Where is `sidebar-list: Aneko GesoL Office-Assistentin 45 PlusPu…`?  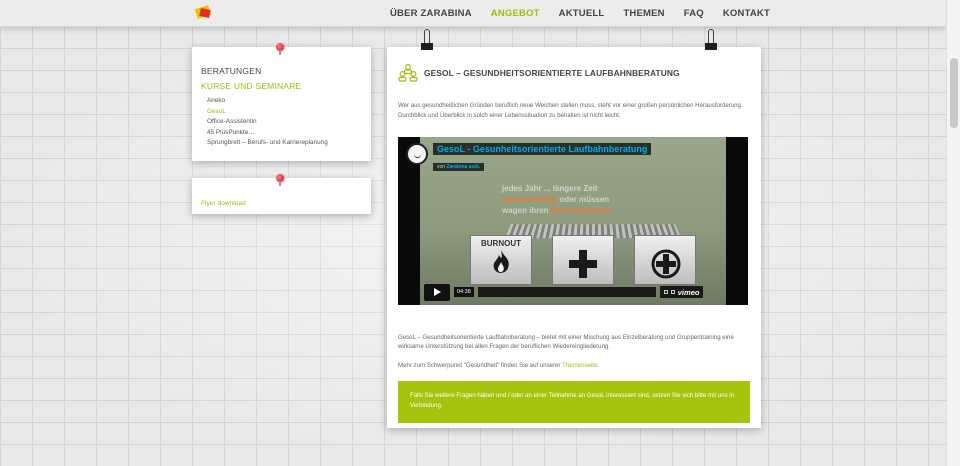 sidebar-list: Aneko GesoL Office-Assistentin 45 PlusPu… is located at coordinates (281, 122).